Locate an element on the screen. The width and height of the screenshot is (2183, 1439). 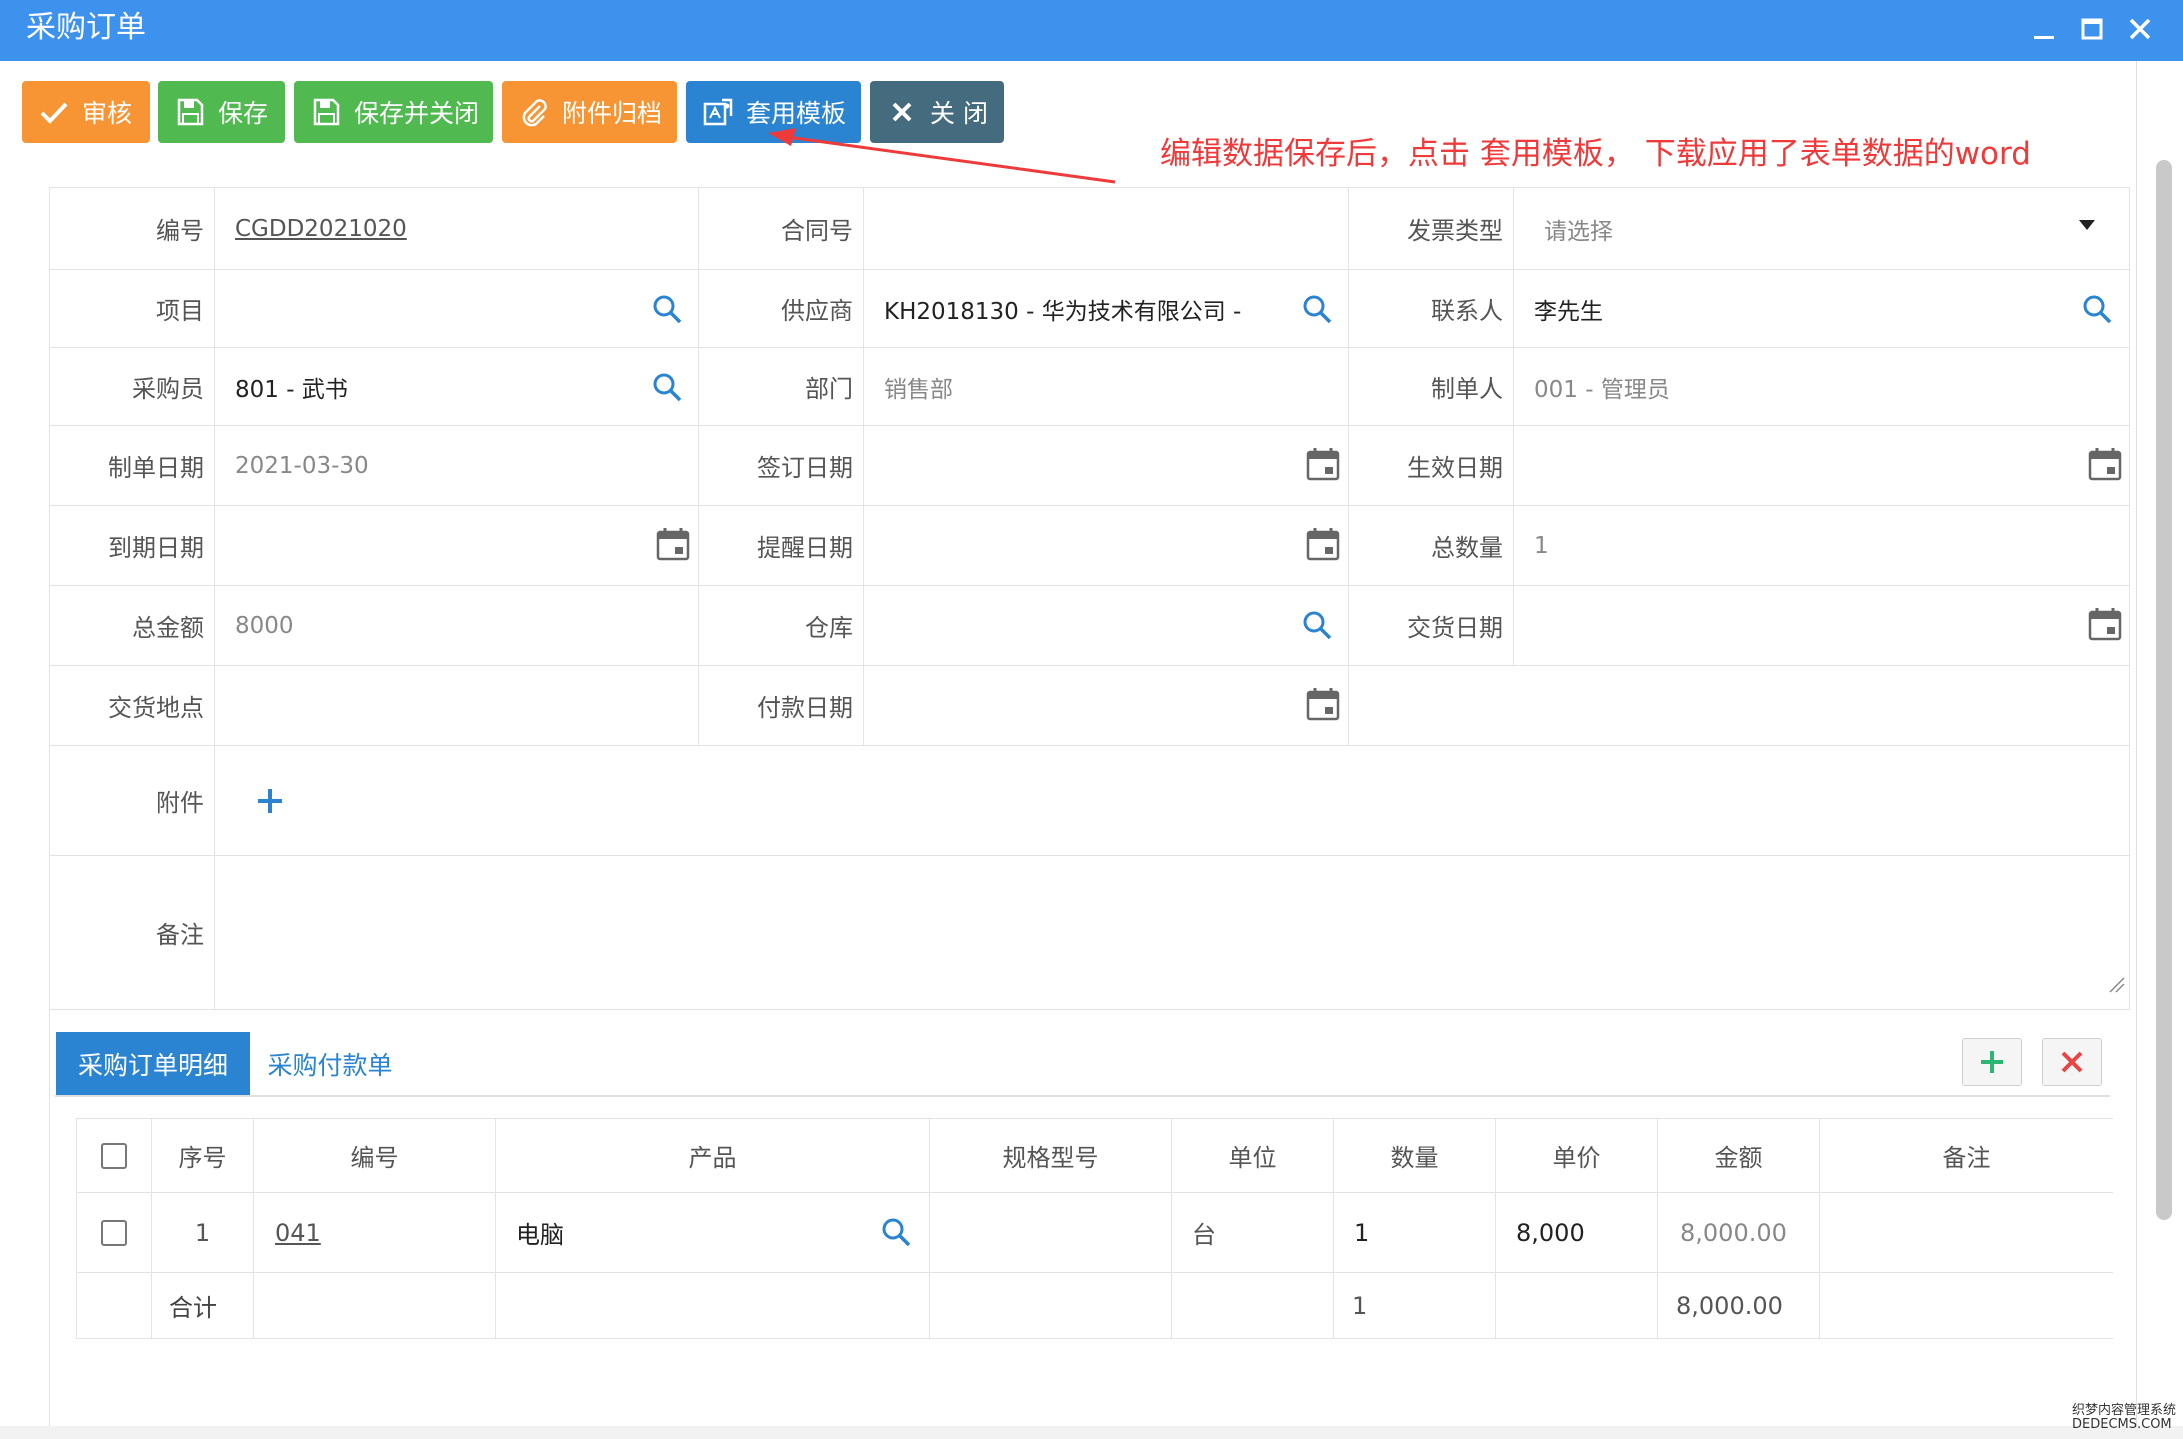
code-label: 编号 is located at coordinates (132, 229).